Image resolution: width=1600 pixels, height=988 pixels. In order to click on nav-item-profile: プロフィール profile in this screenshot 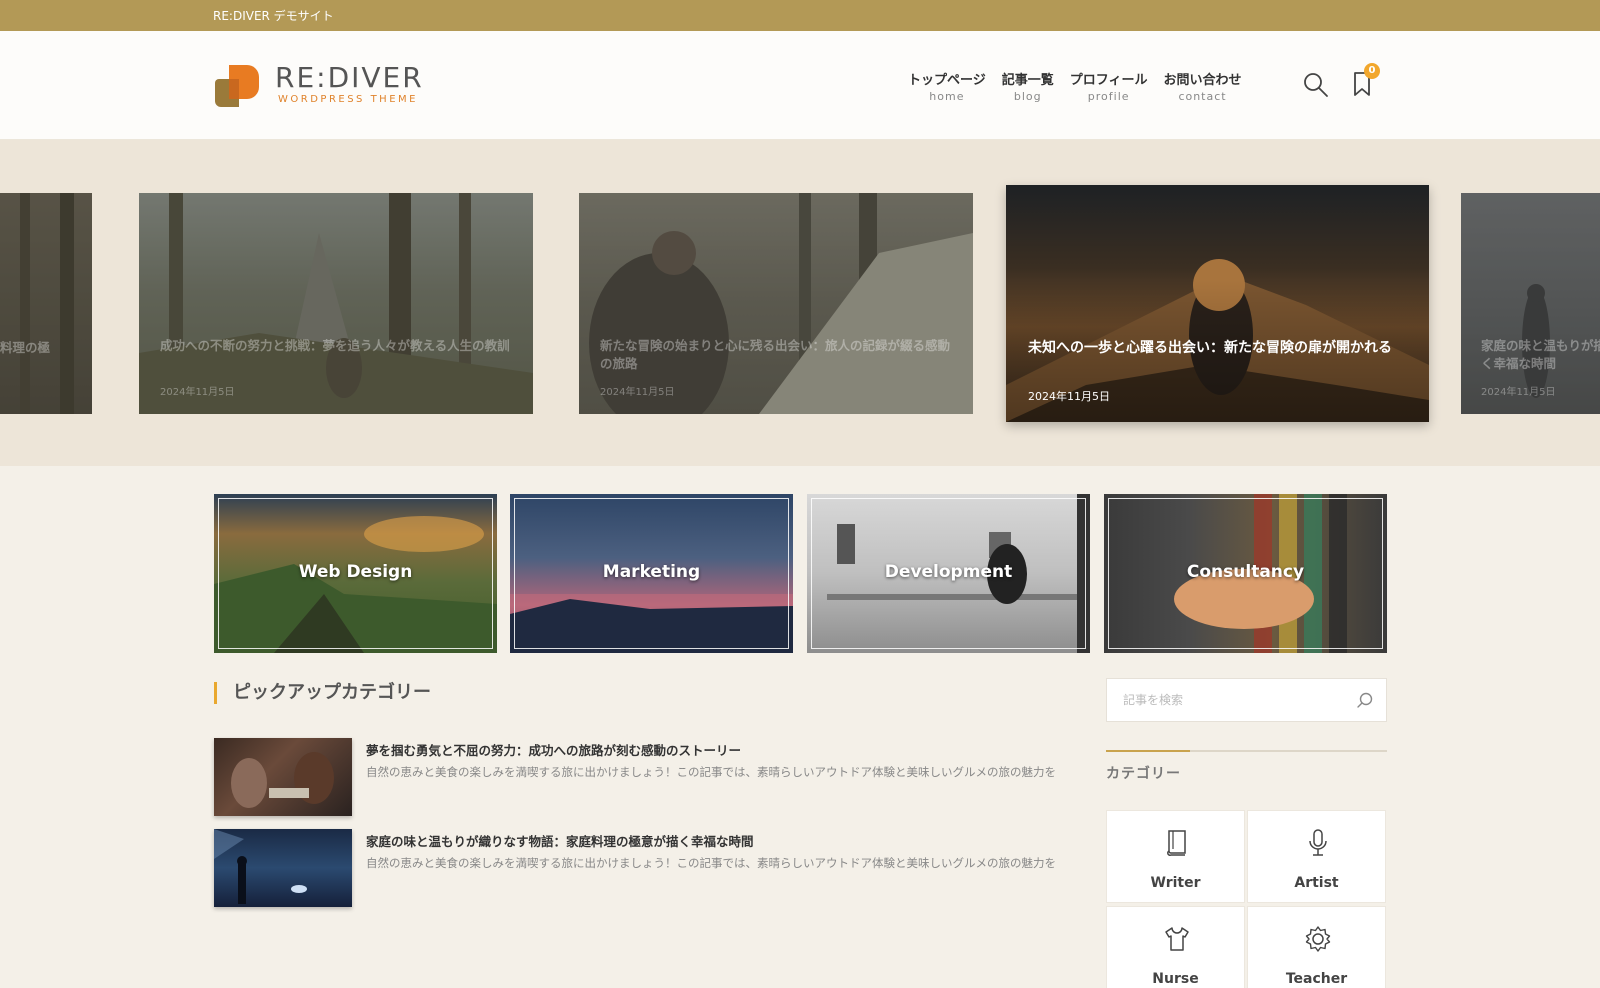, I will do `click(1109, 86)`.